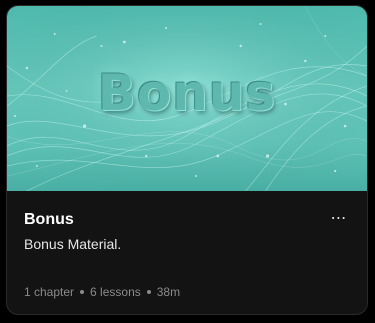 The image size is (375, 323). What do you see at coordinates (73, 244) in the screenshot?
I see `course-description: Bonus Material.` at bounding box center [73, 244].